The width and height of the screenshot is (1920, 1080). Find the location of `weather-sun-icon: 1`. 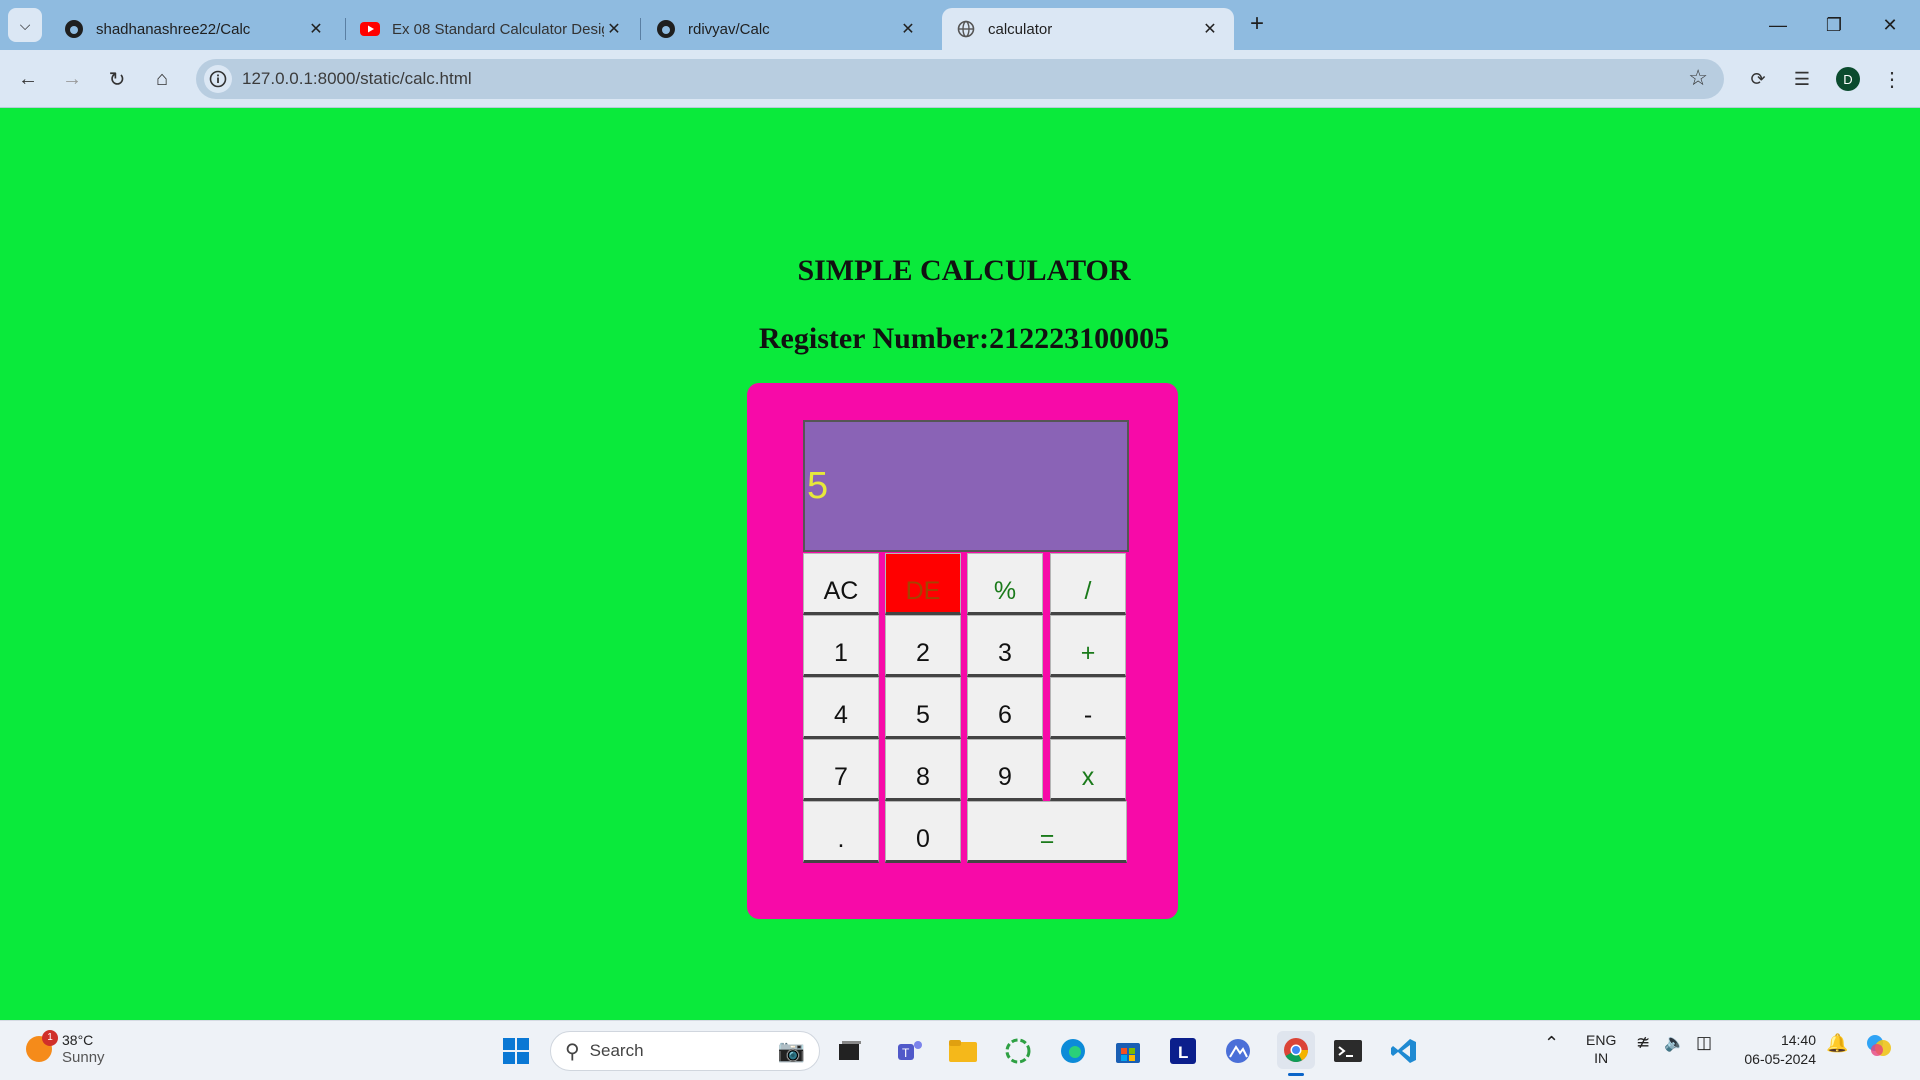

weather-sun-icon: 1 is located at coordinates (42, 1046).